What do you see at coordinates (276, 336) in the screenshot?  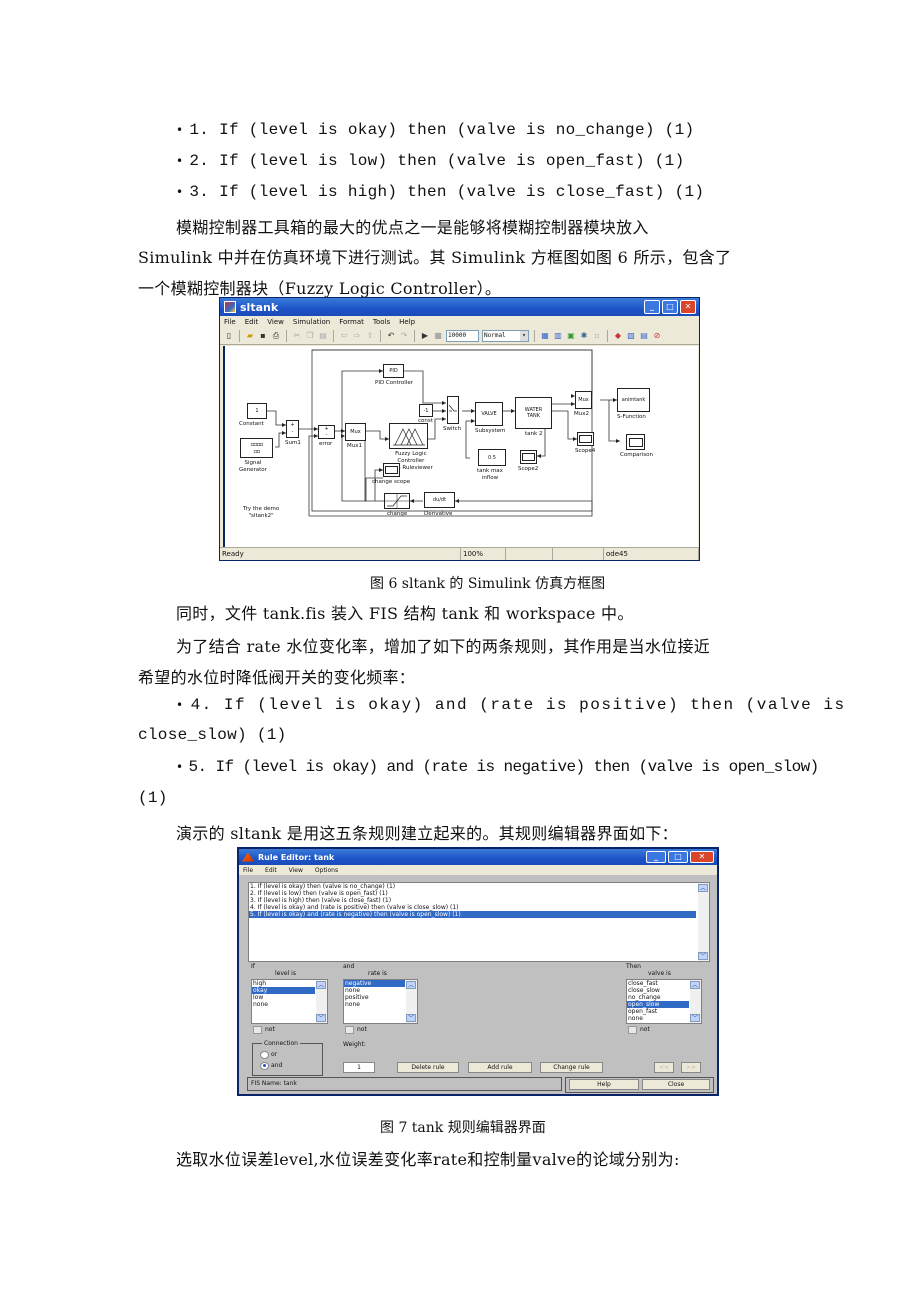 I see `print-icon: ⎙` at bounding box center [276, 336].